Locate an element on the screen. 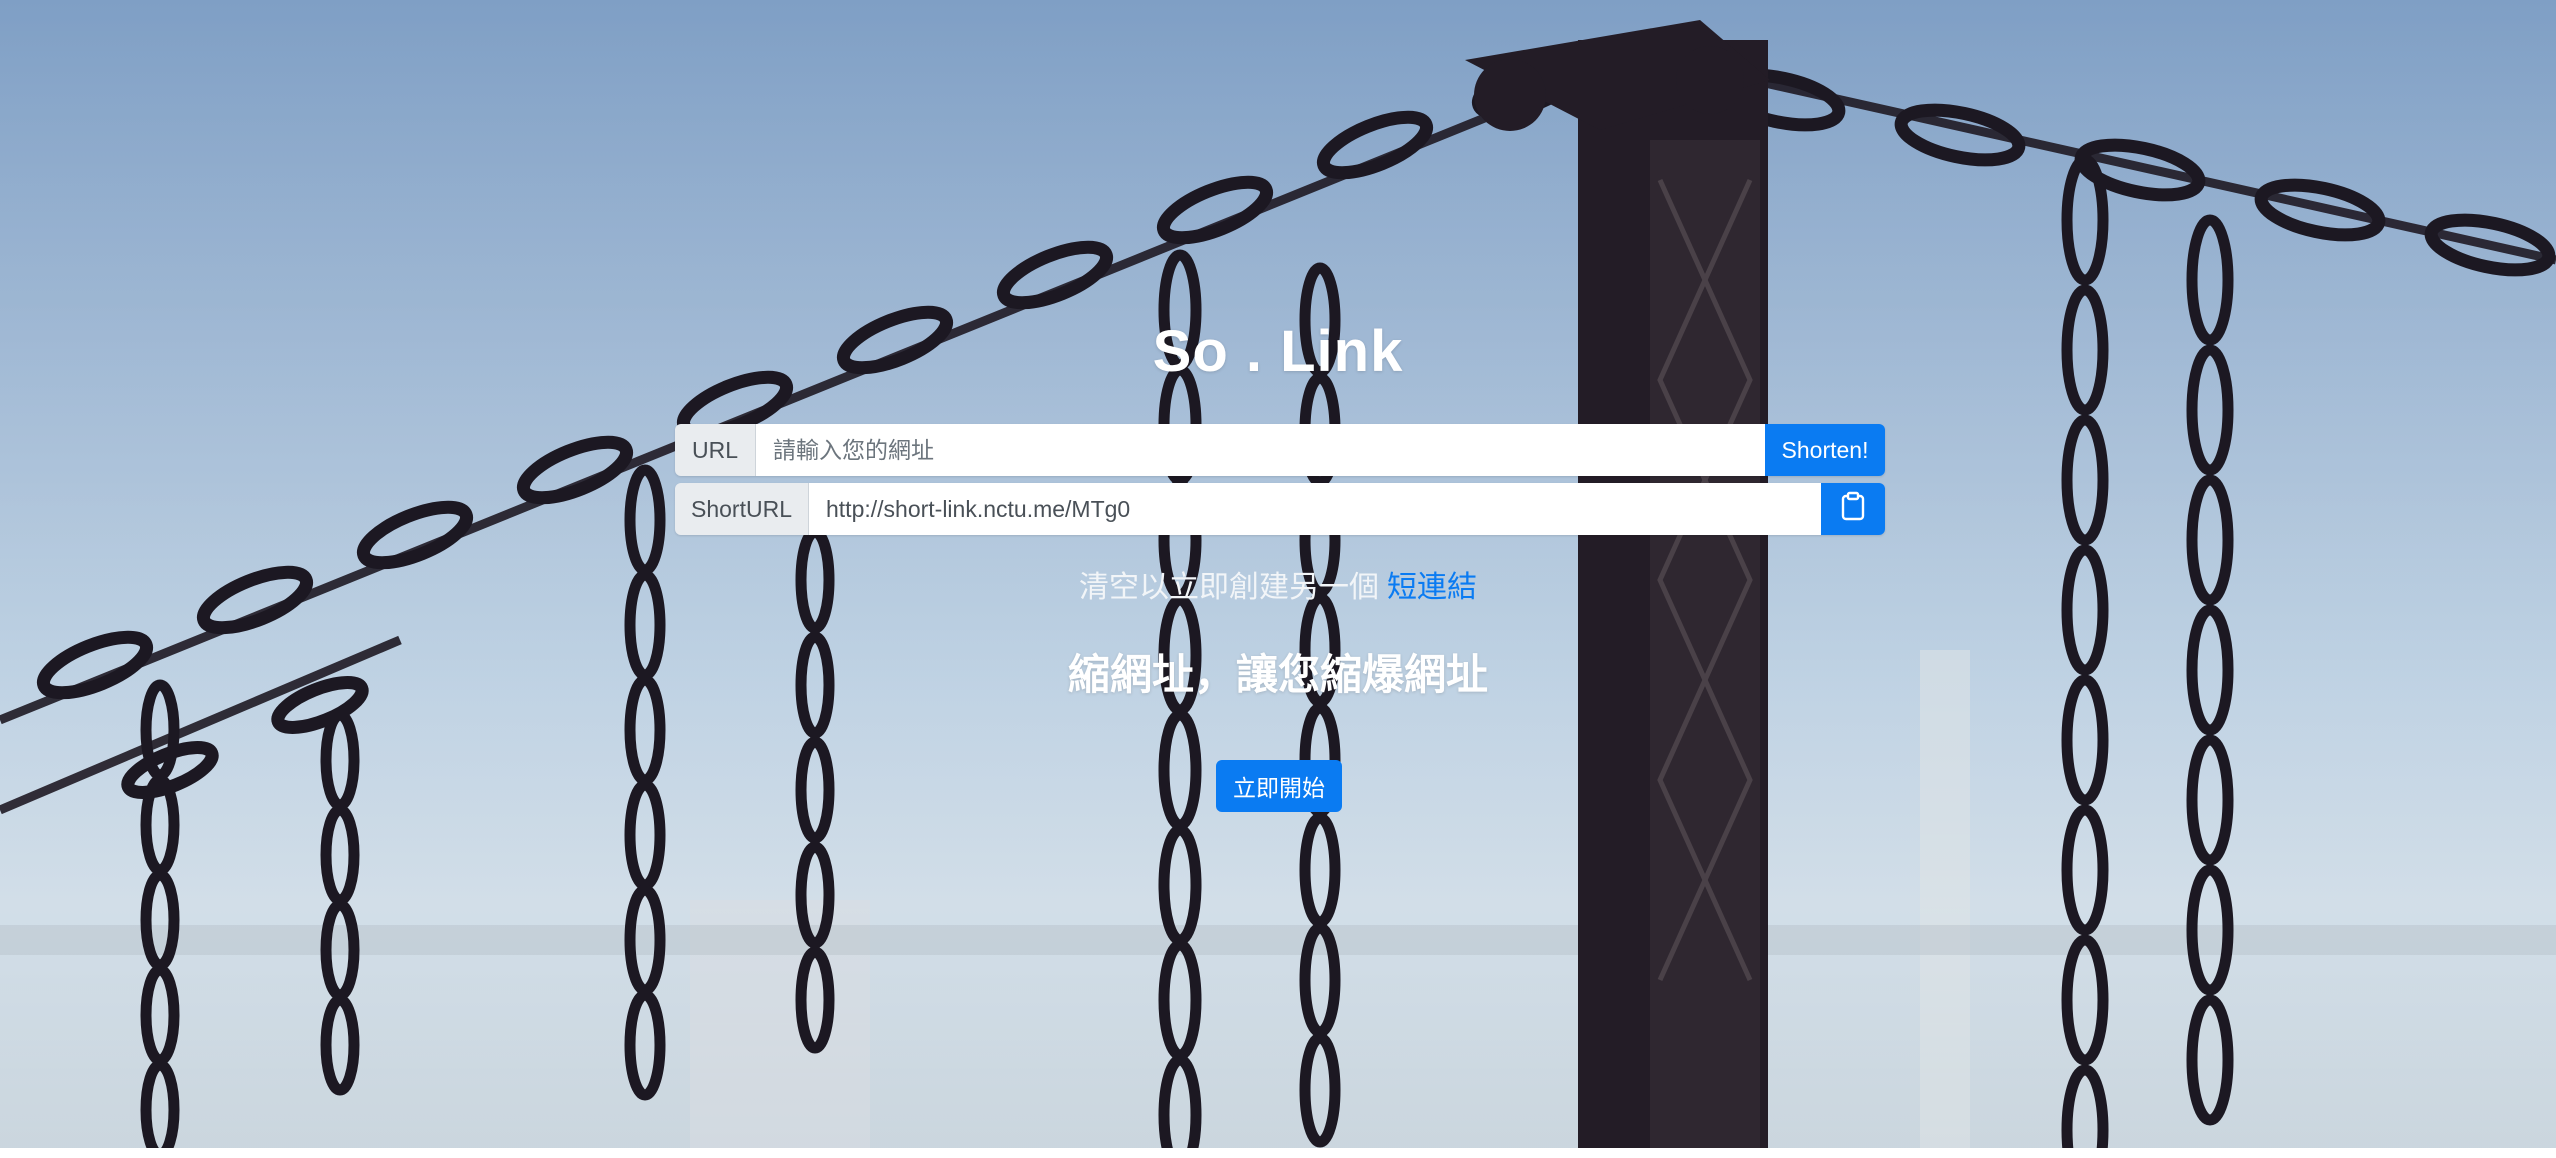 Image resolution: width=2556 pixels, height=1158 pixels. url-label: URL is located at coordinates (715, 450).